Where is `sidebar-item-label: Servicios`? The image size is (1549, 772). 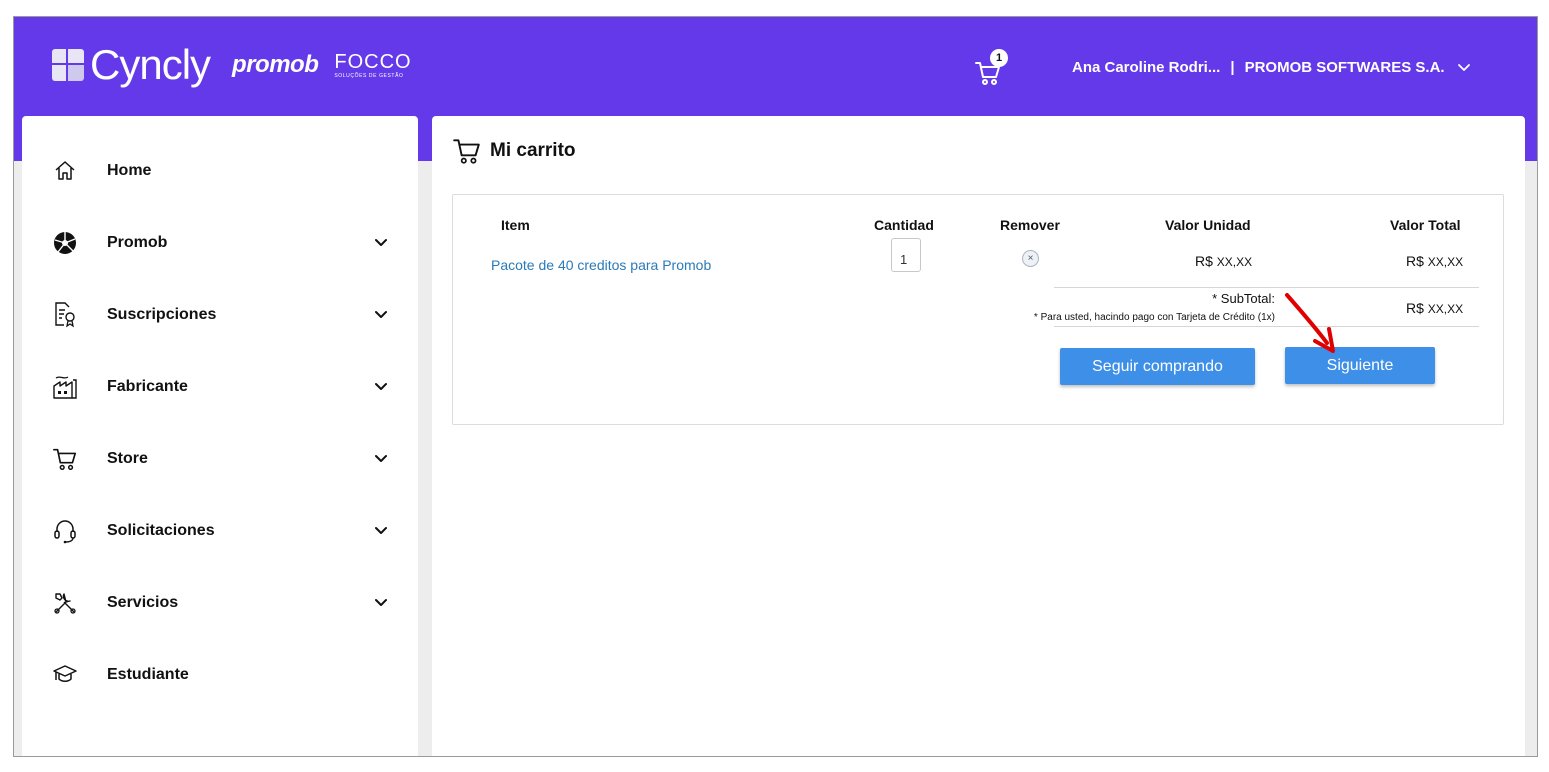 sidebar-item-label: Servicios is located at coordinates (143, 602).